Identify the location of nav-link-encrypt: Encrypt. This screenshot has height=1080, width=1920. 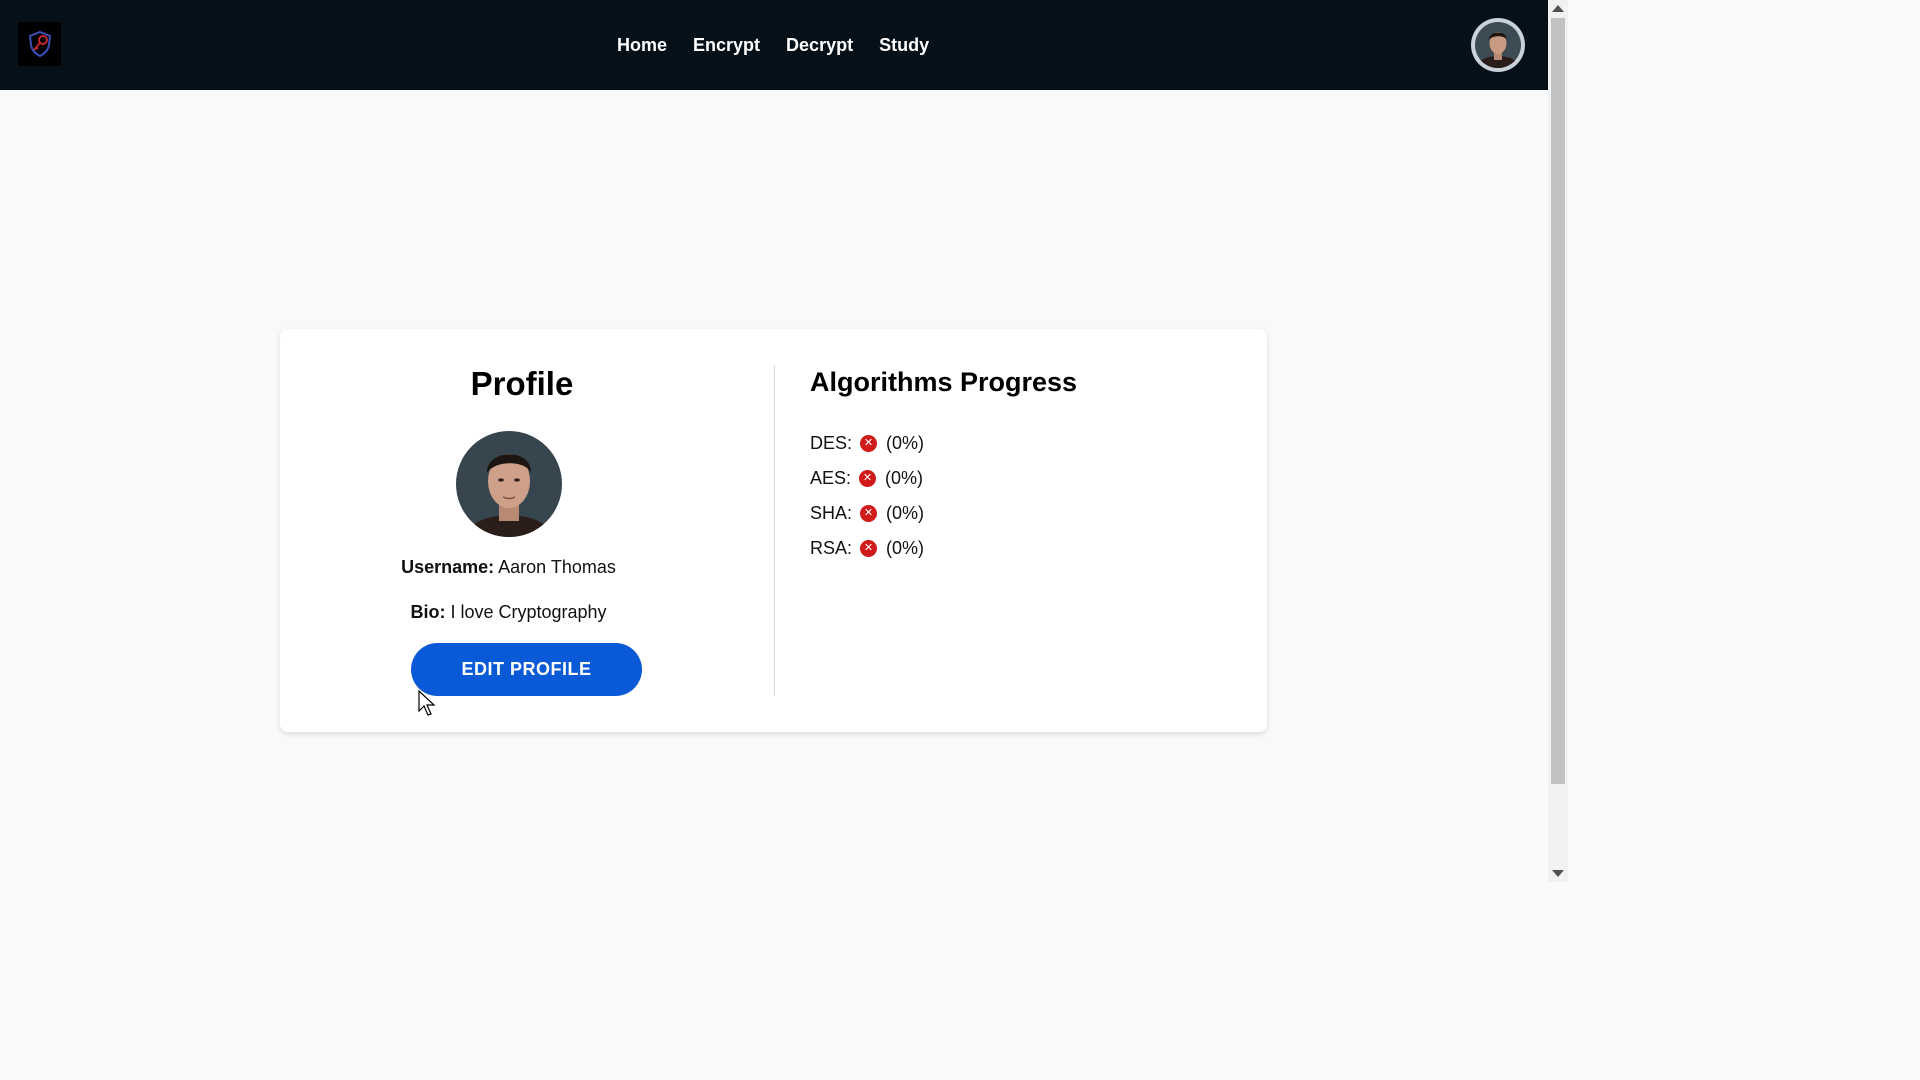
(726, 45).